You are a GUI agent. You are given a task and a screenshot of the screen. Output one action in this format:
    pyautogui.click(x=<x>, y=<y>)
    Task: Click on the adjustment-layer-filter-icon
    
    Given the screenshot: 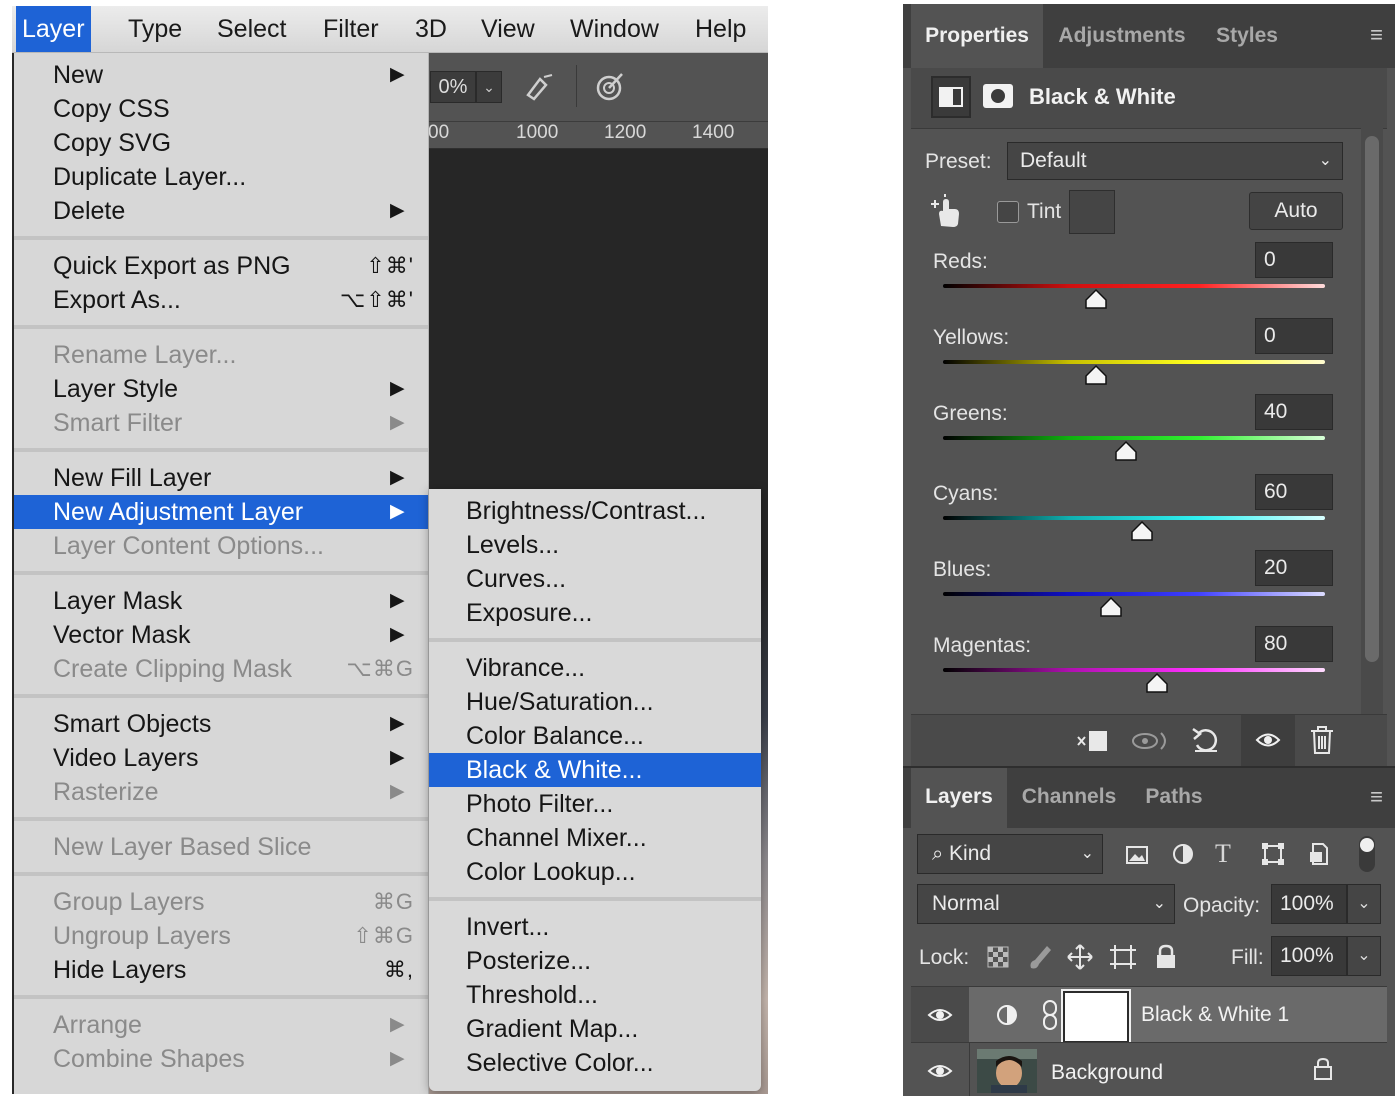 What is the action you would take?
    pyautogui.click(x=1183, y=854)
    